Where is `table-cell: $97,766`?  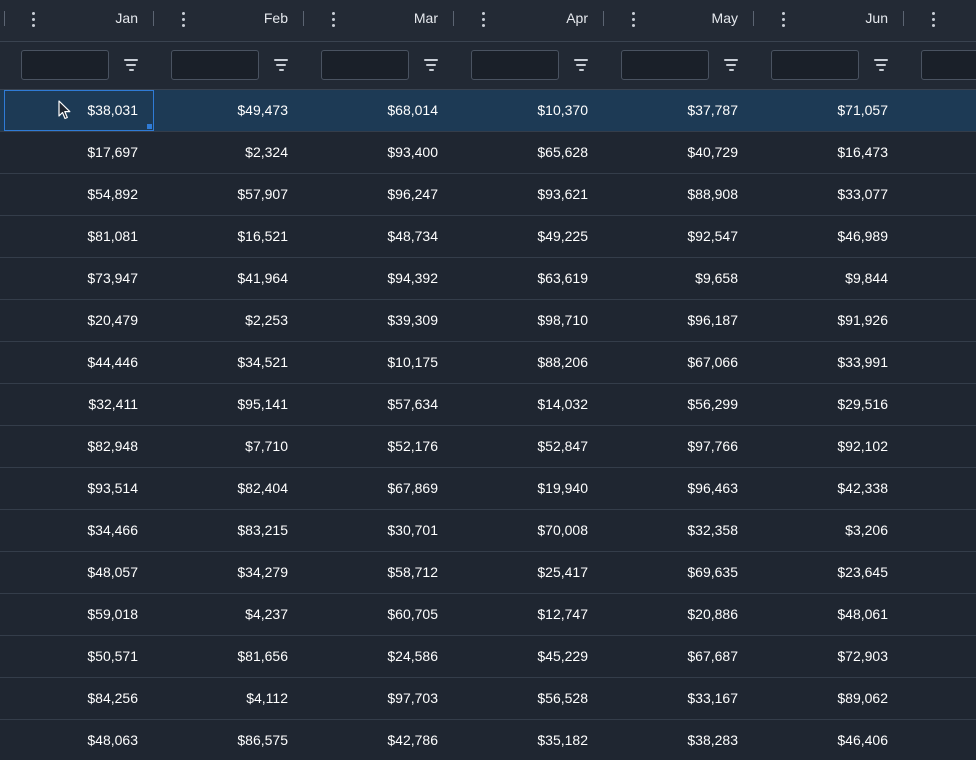 table-cell: $97,766 is located at coordinates (679, 446).